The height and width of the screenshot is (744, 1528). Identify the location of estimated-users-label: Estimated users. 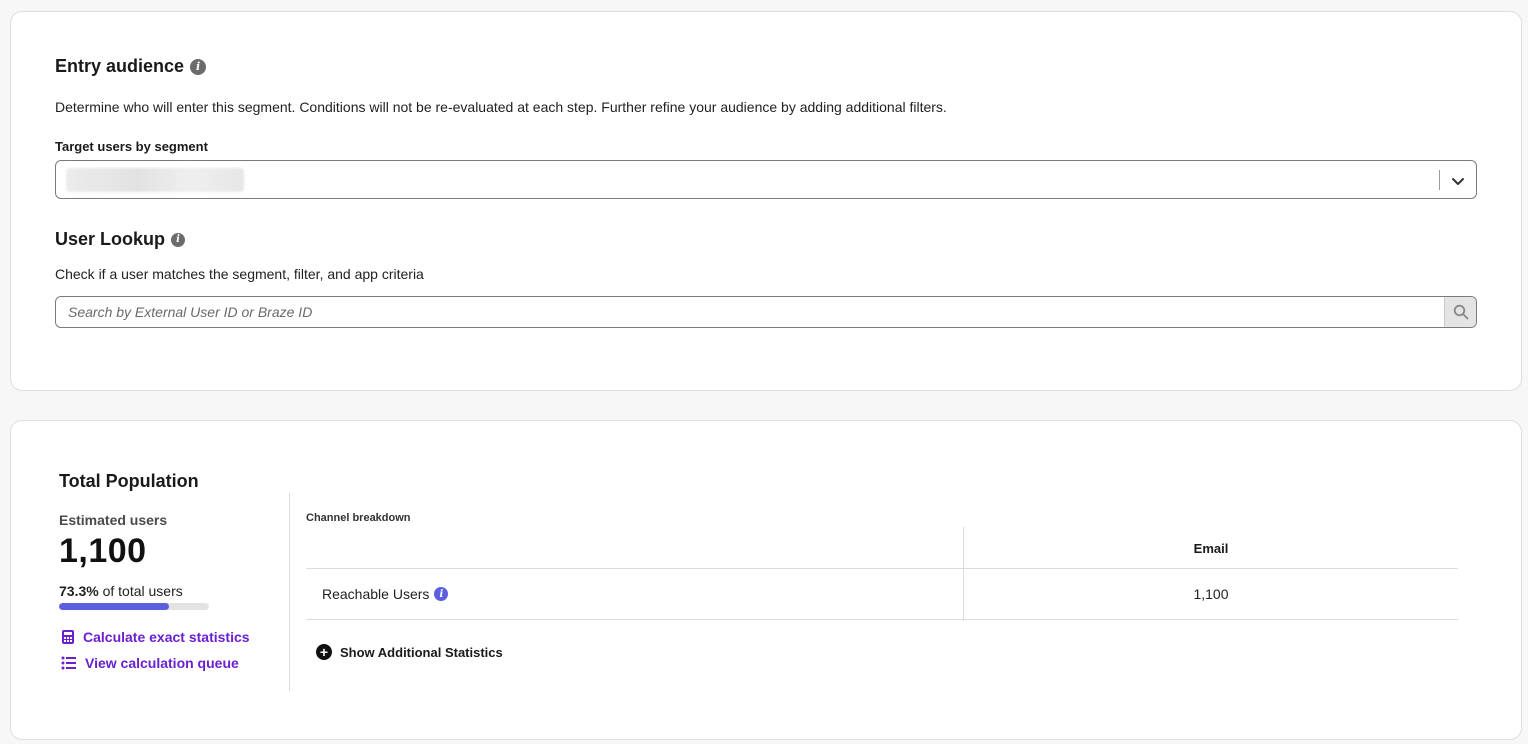
(113, 520).